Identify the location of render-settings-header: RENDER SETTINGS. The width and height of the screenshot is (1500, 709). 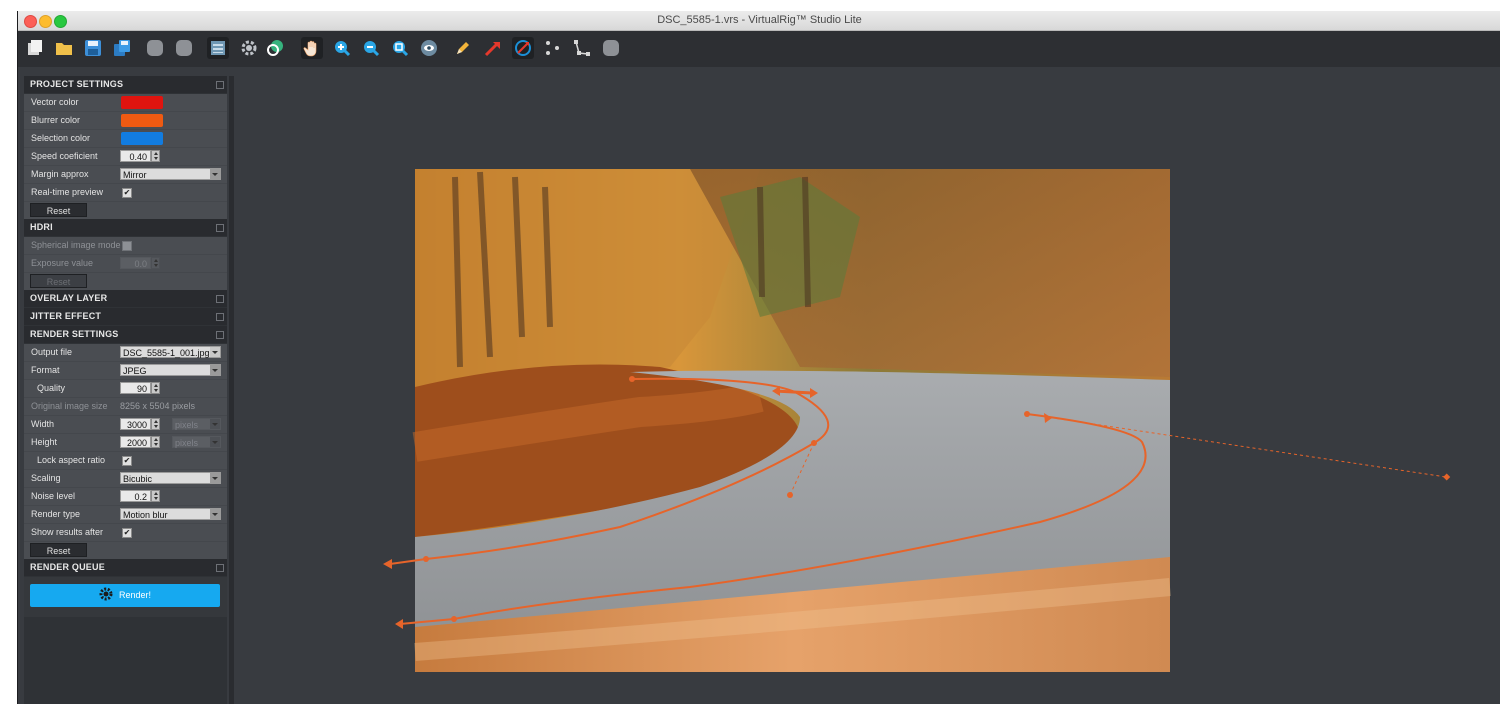
(125, 334).